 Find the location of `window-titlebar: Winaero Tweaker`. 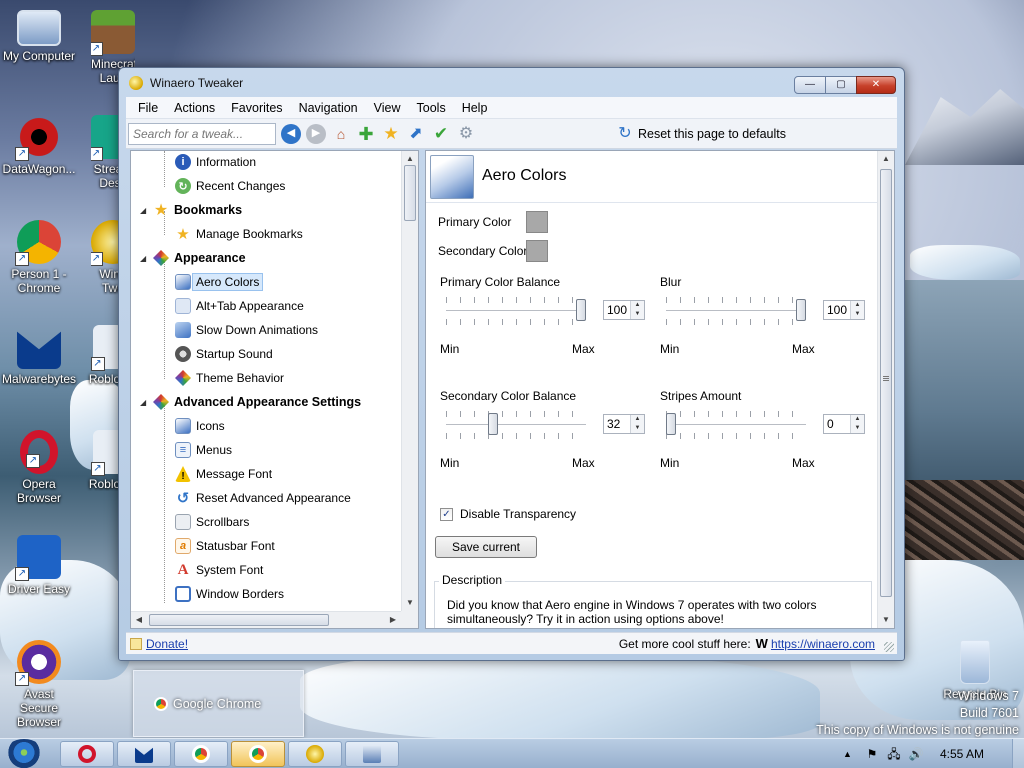

window-titlebar: Winaero Tweaker is located at coordinates (511, 83).